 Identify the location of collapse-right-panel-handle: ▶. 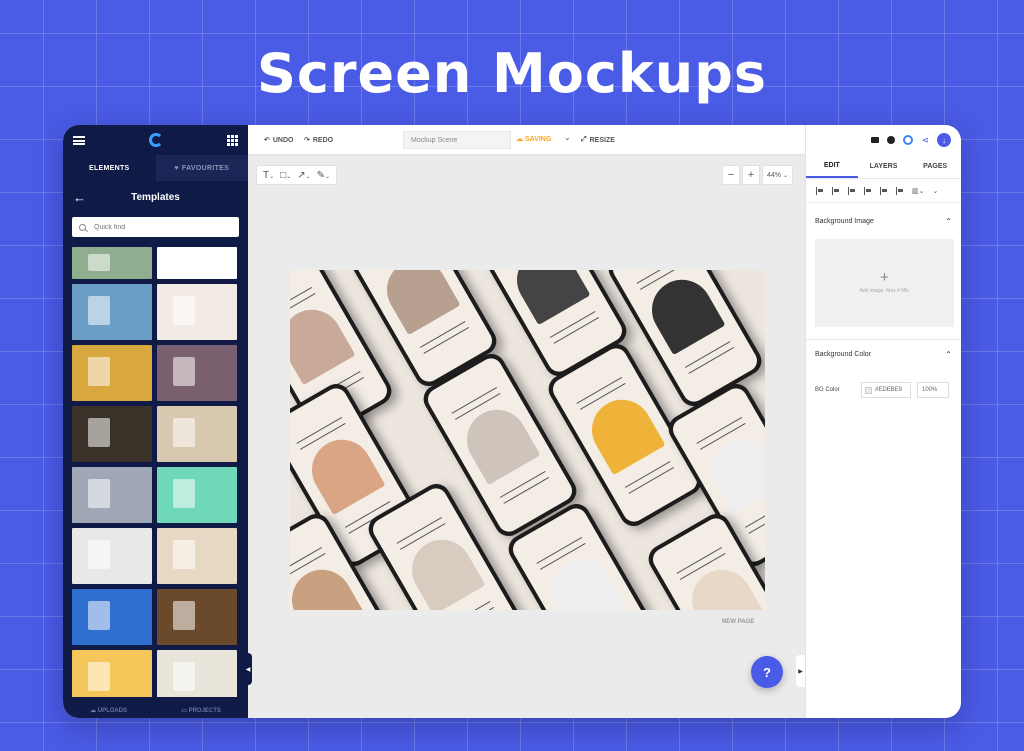
(800, 671).